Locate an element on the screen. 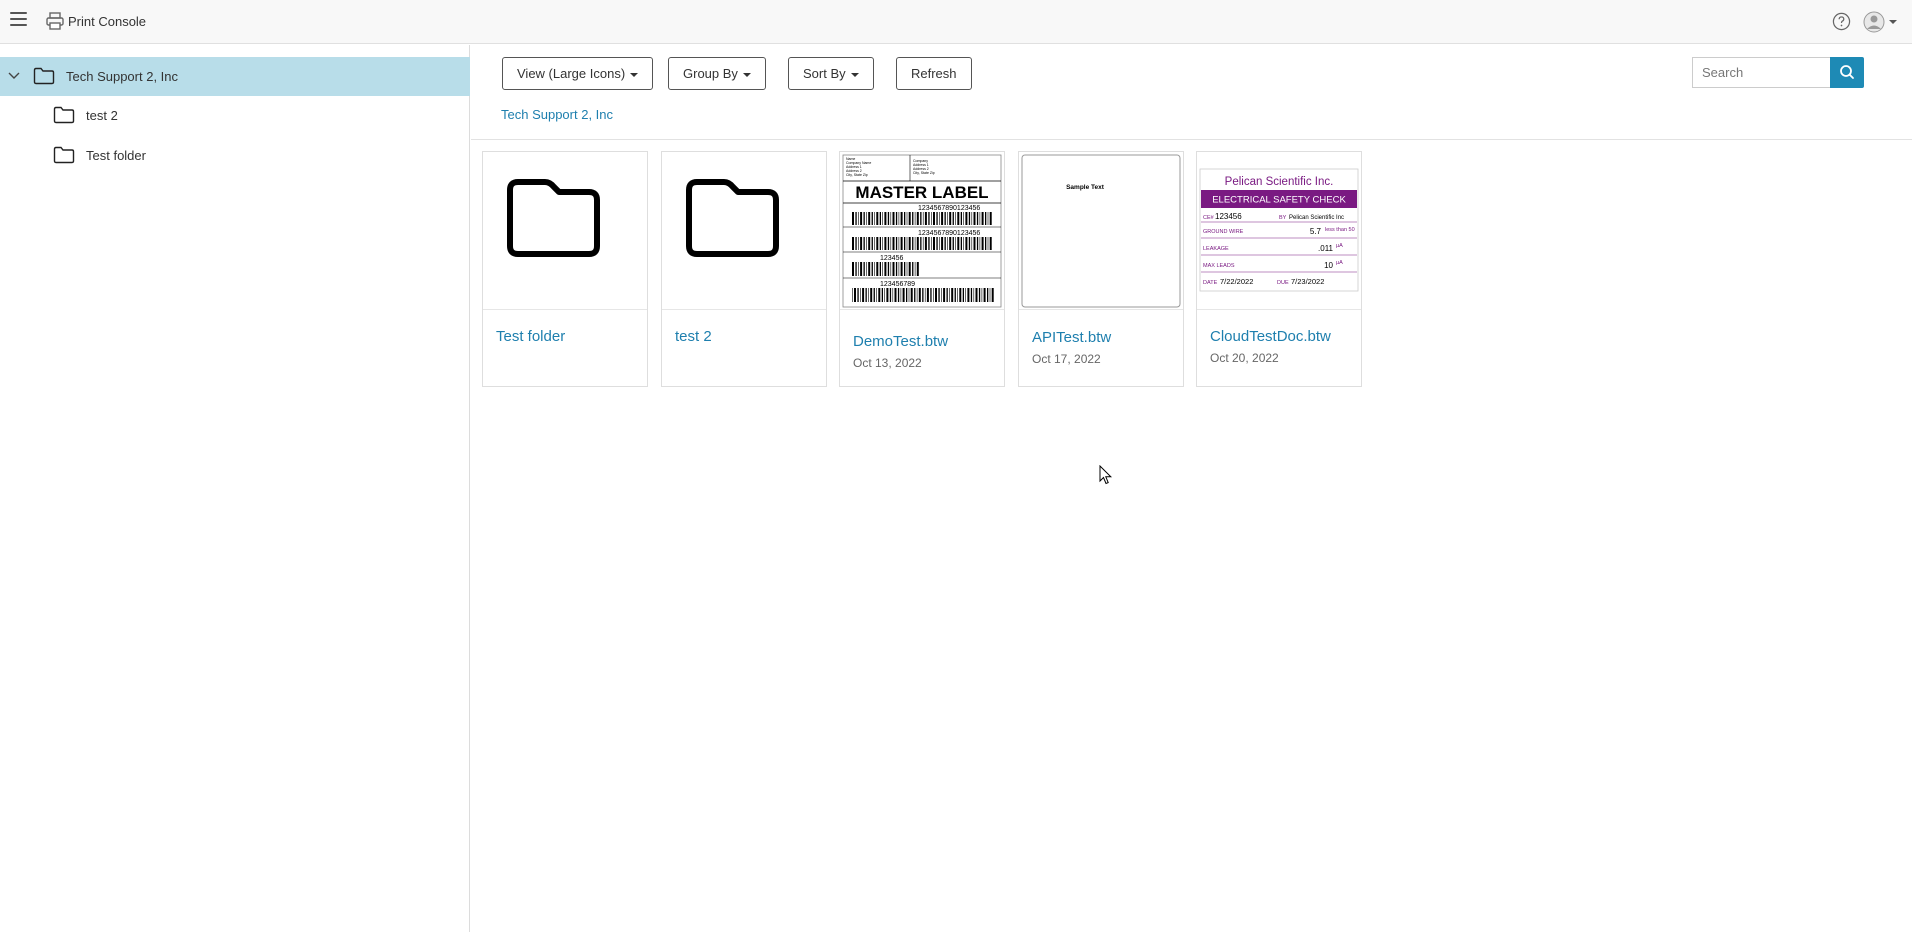  master-label-title: MASTER LABEL is located at coordinates (921, 192).